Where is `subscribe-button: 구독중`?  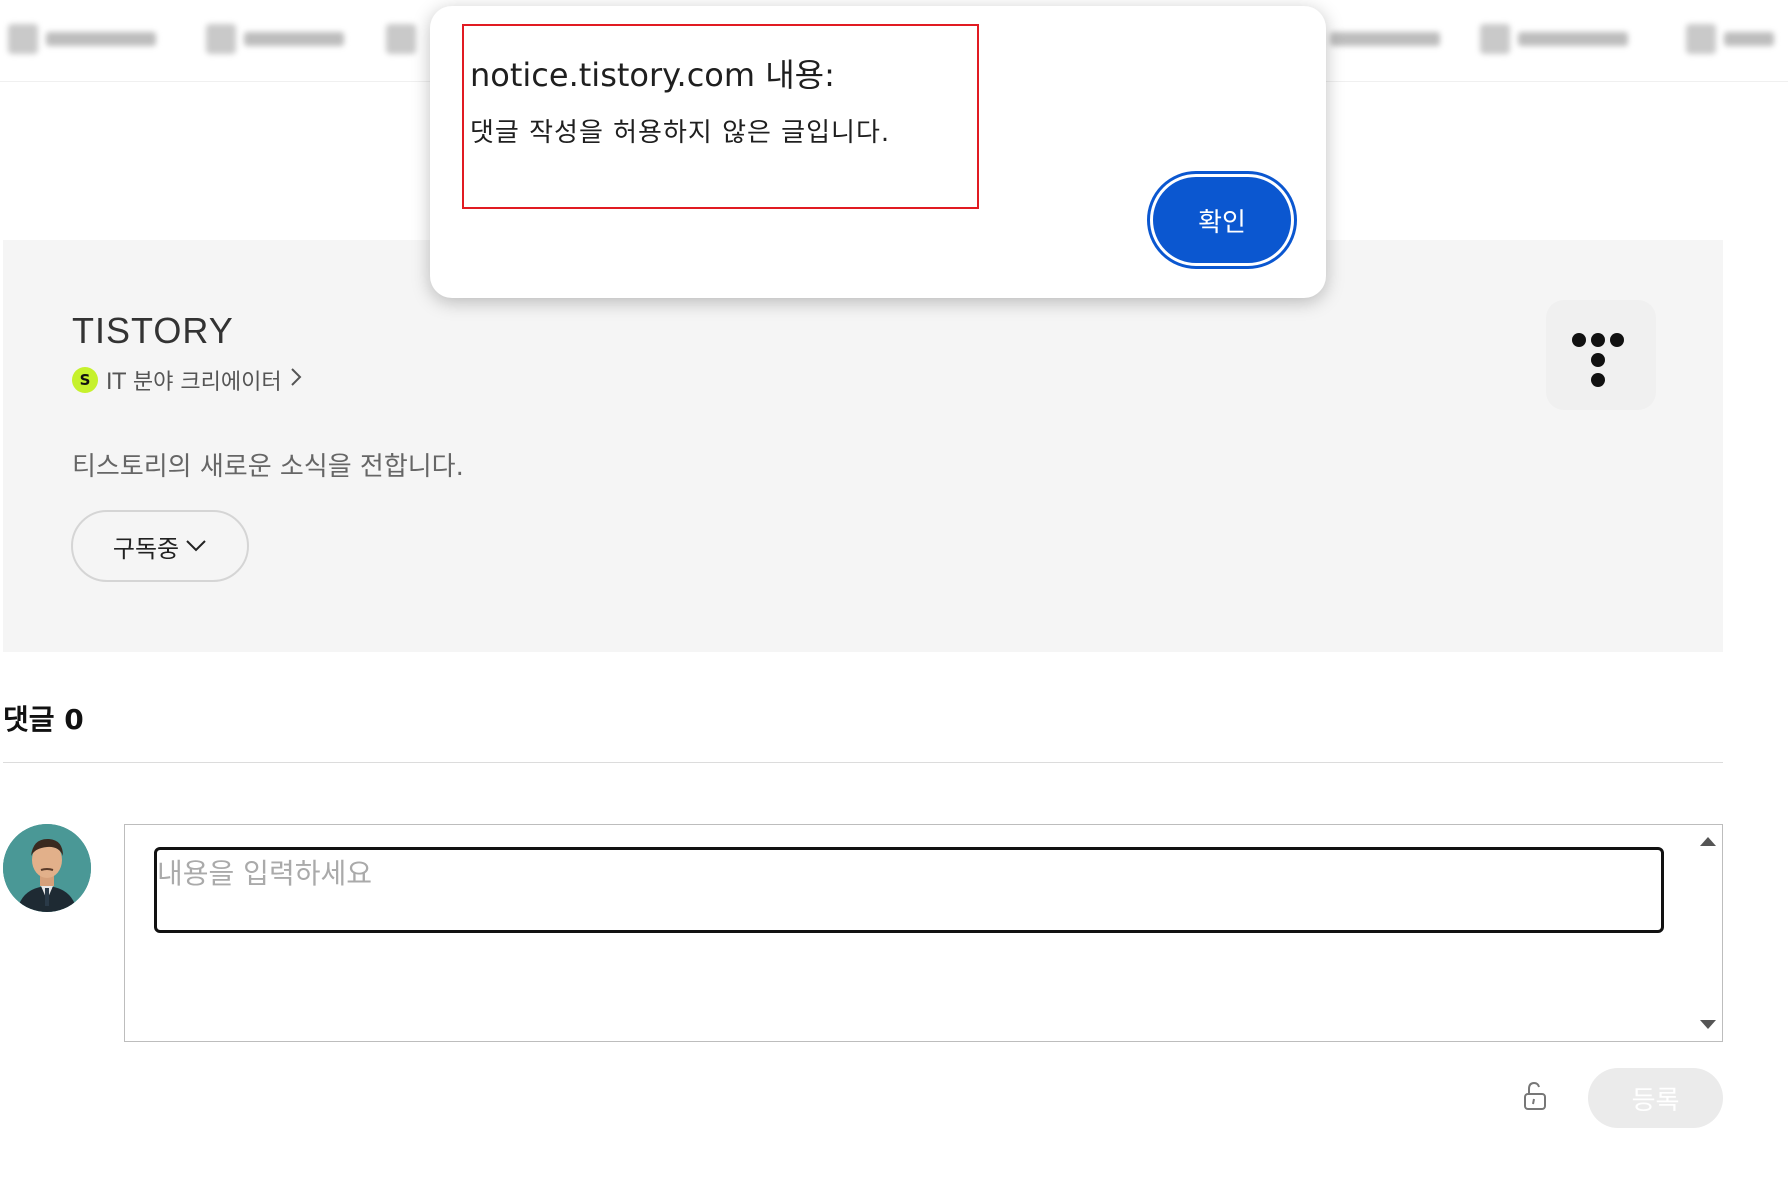 subscribe-button: 구독중 is located at coordinates (160, 546).